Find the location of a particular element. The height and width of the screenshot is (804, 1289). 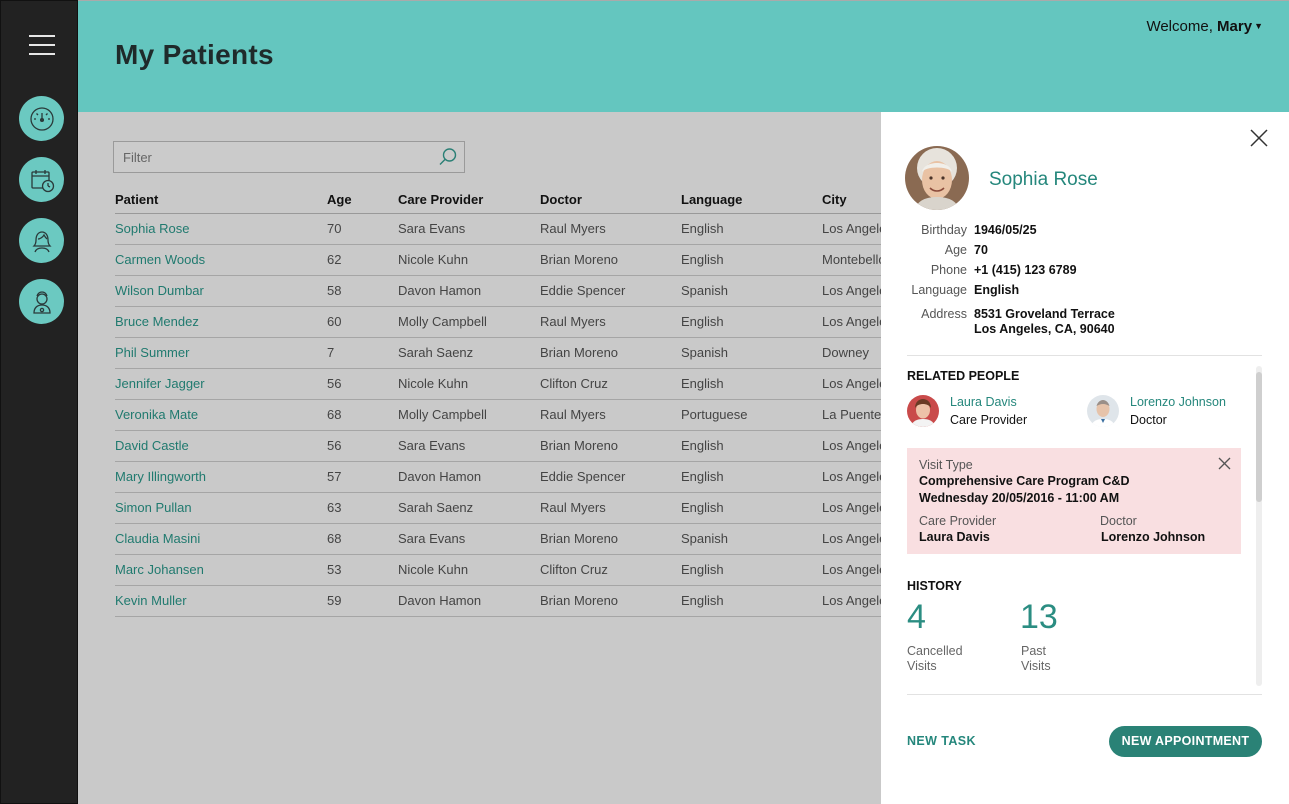

user-menu: Welcome, Mary ▼ is located at coordinates (1204, 26).